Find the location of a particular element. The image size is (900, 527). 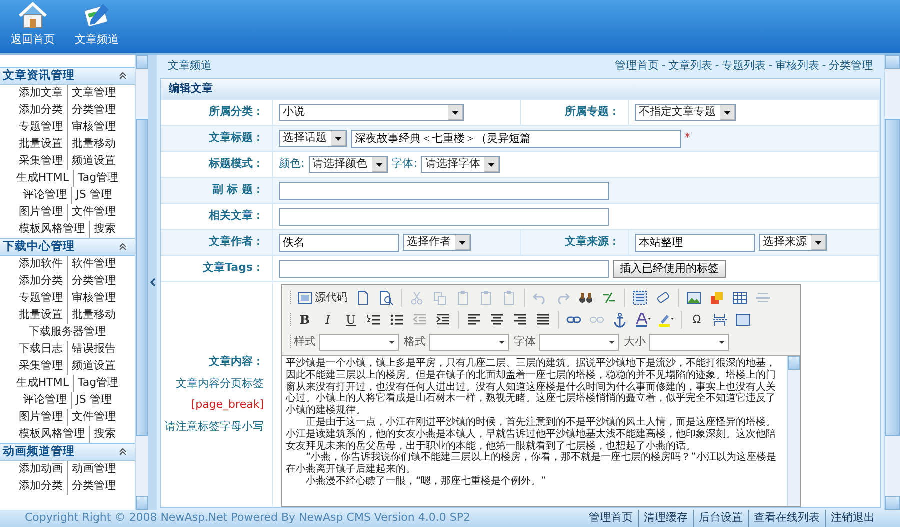

nav-link: 专题列表 is located at coordinates (744, 66).